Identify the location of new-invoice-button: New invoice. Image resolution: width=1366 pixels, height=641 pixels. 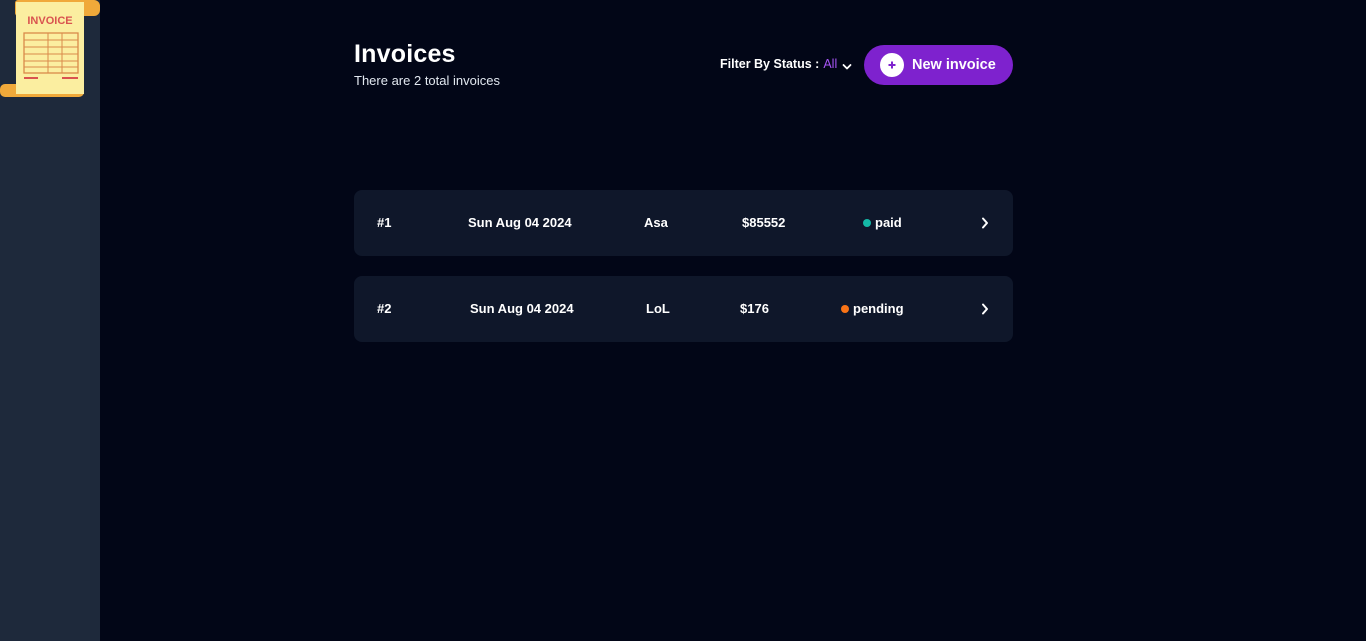
(938, 65).